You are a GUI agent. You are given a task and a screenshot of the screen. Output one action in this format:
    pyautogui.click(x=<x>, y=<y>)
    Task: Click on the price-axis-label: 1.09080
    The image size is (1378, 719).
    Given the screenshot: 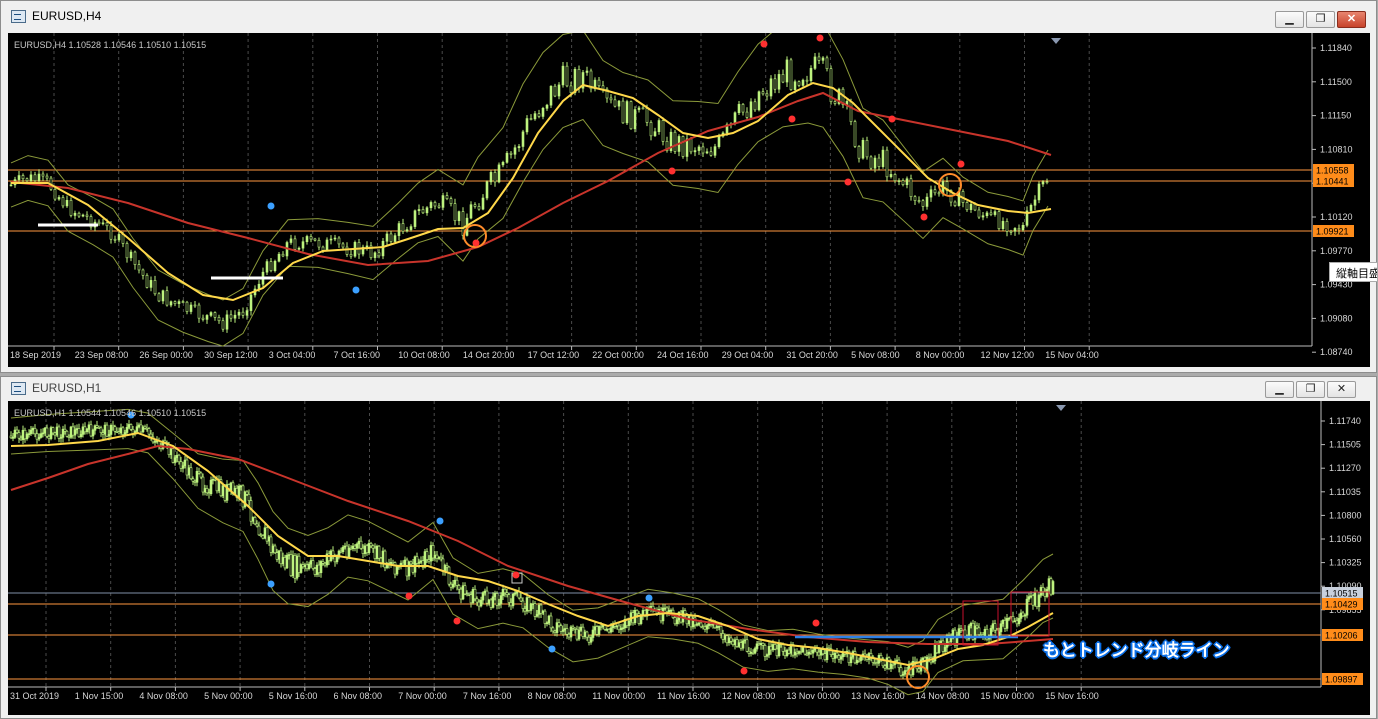 What is the action you would take?
    pyautogui.click(x=1336, y=318)
    